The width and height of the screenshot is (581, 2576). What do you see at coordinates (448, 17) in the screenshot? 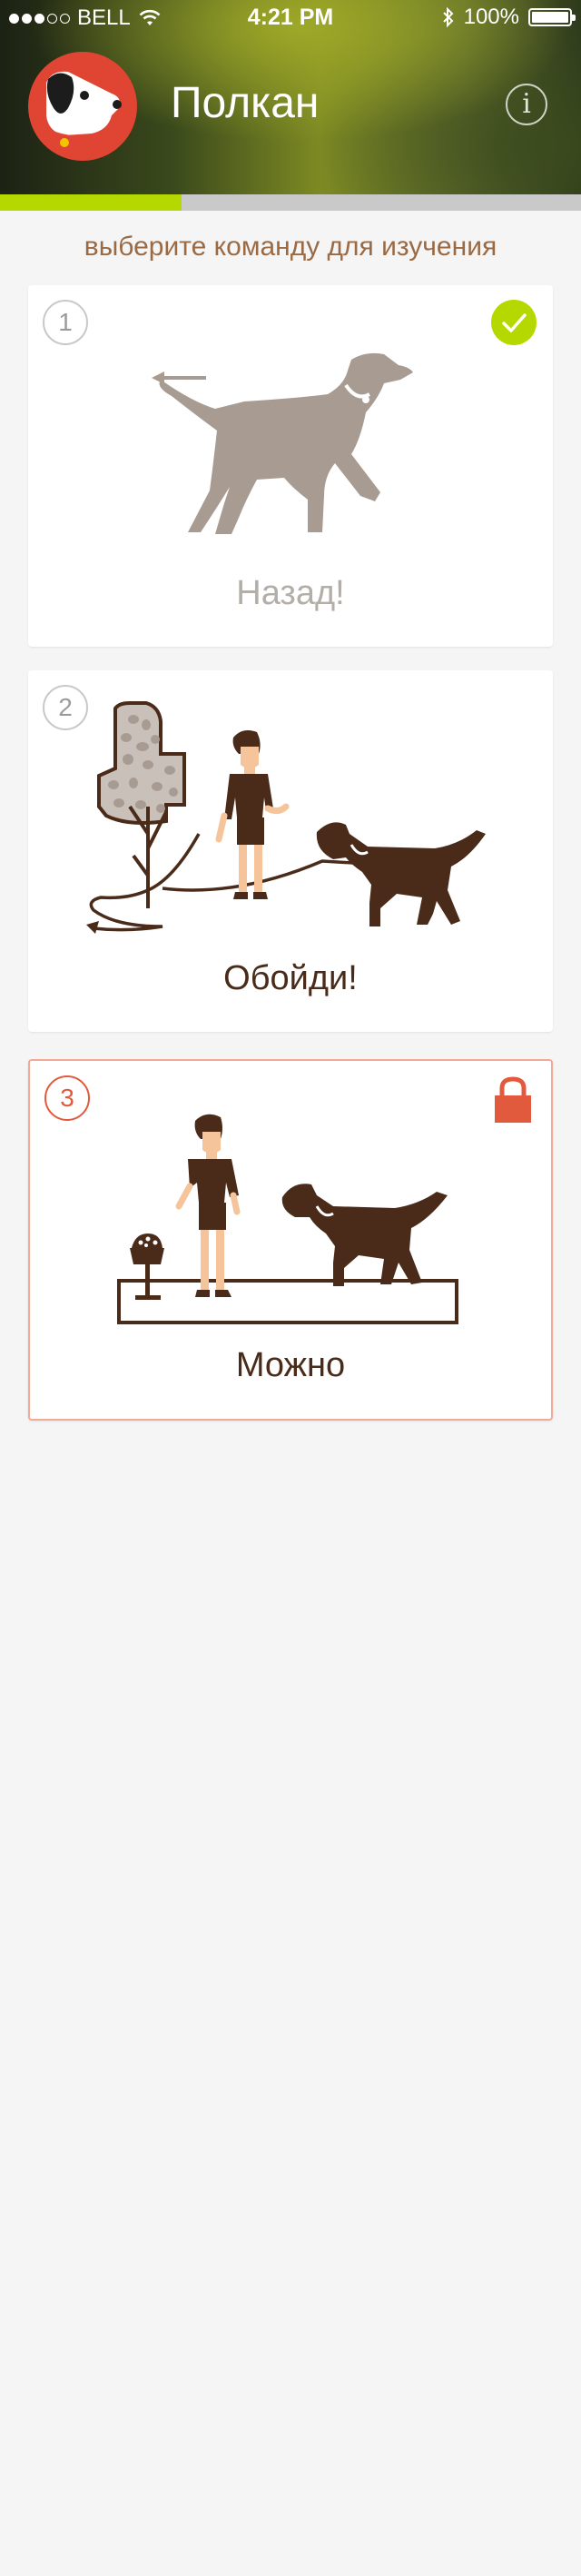
I see `bluetooth-icon` at bounding box center [448, 17].